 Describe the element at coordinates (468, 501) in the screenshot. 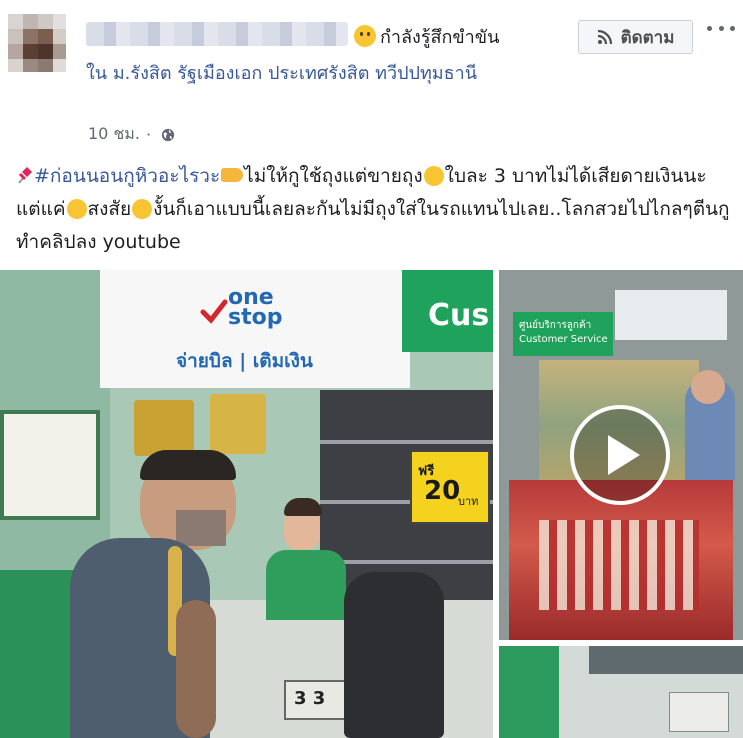

I see `price-tag-unit: บาท` at that location.